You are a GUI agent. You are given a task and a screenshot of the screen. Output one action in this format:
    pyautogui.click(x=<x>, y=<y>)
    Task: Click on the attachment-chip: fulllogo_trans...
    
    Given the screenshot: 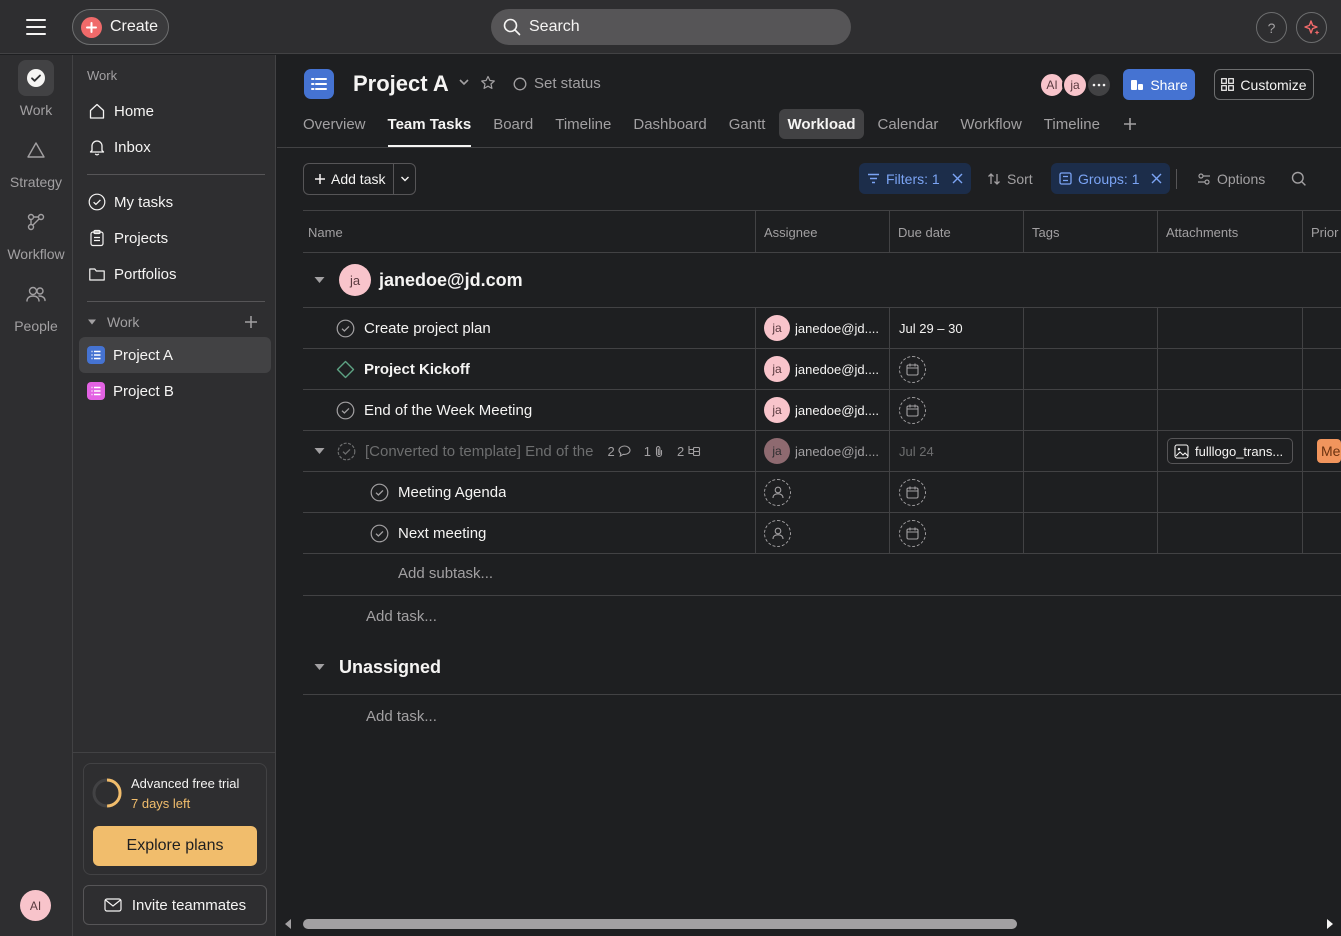 What is the action you would take?
    pyautogui.click(x=1230, y=451)
    